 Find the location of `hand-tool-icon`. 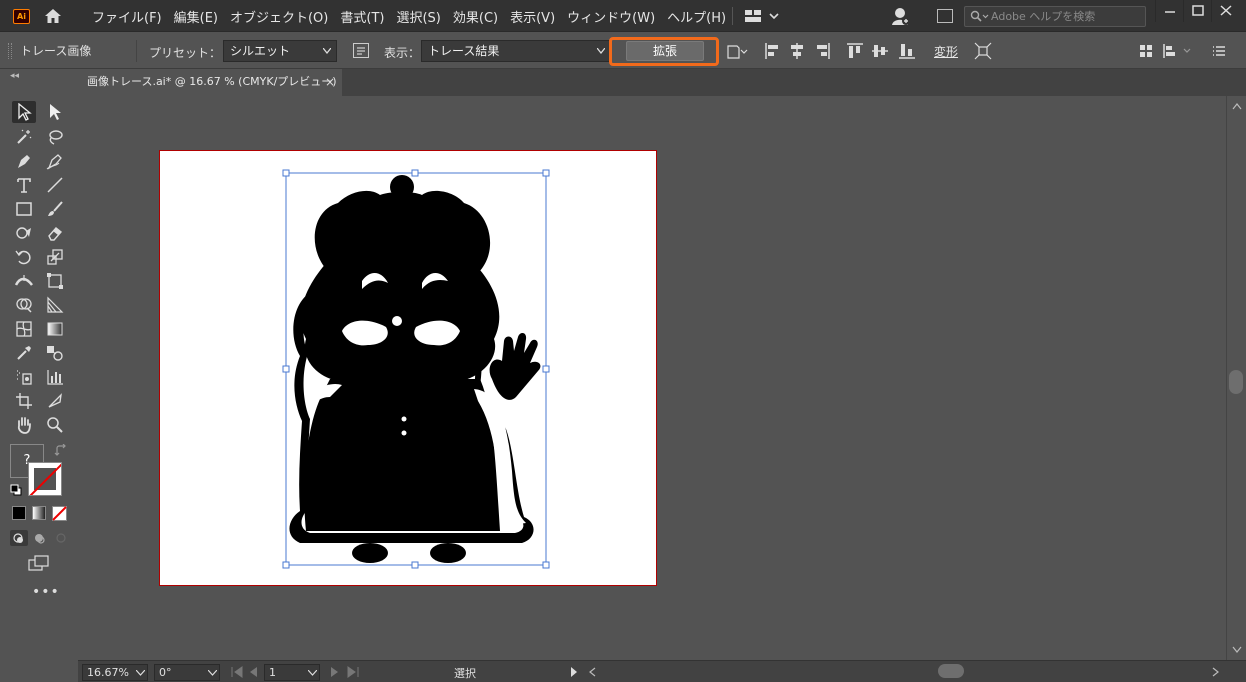

hand-tool-icon is located at coordinates (24, 425).